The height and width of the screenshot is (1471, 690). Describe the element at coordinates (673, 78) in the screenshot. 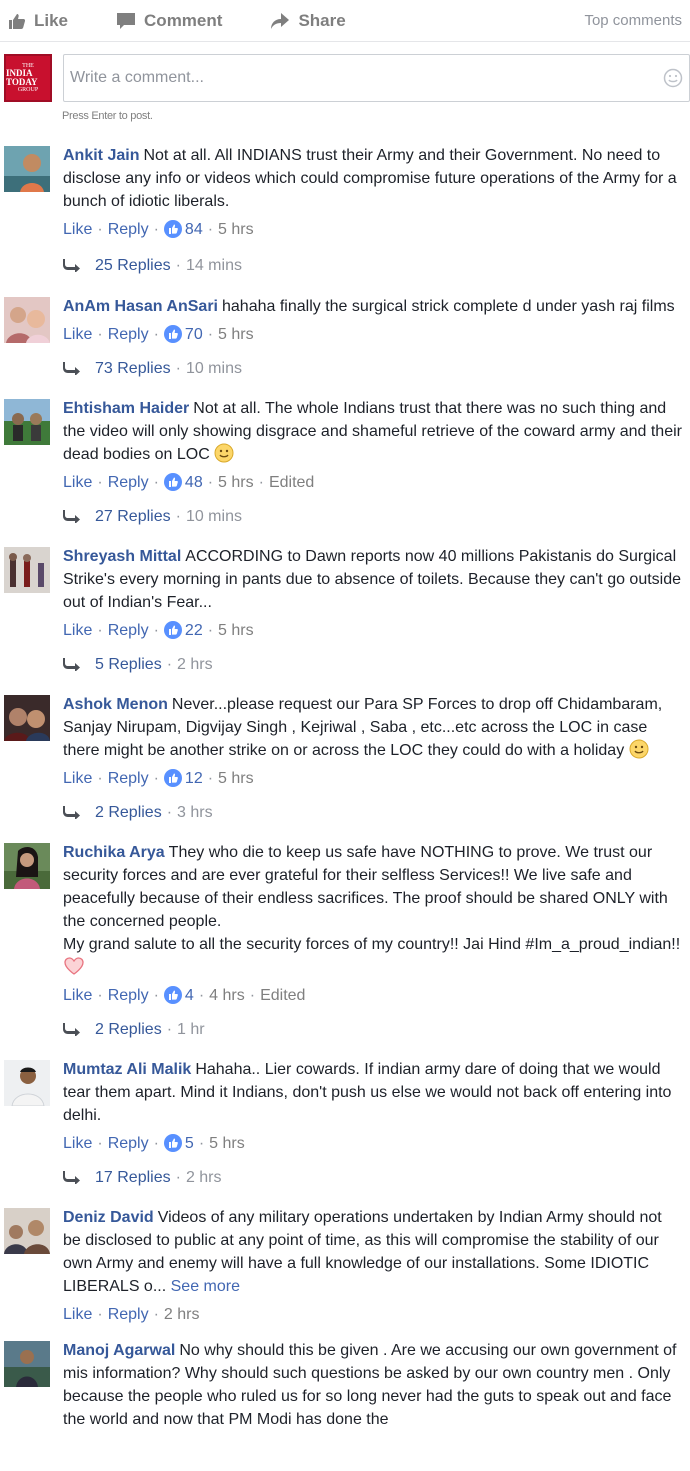

I see `emoji-picker-icon` at that location.